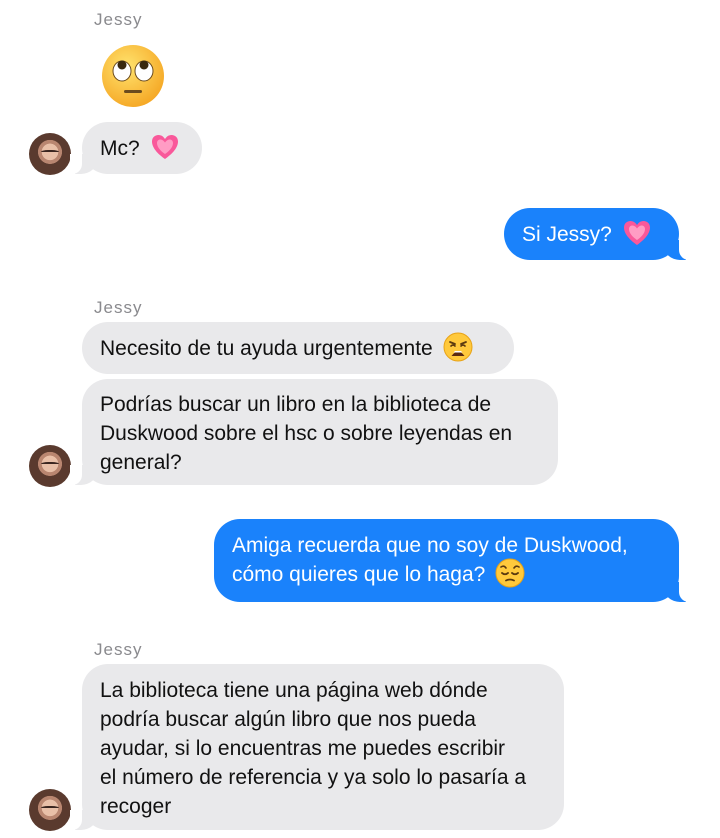  I want to click on message-bubble-incoming: Necesito de tu ayuda urgentemente, so click(298, 348).